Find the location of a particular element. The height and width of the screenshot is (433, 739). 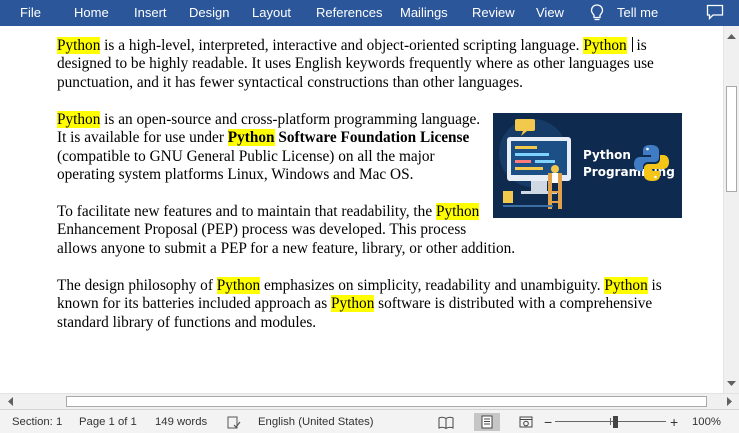

zoom-in-button: + is located at coordinates (674, 421).